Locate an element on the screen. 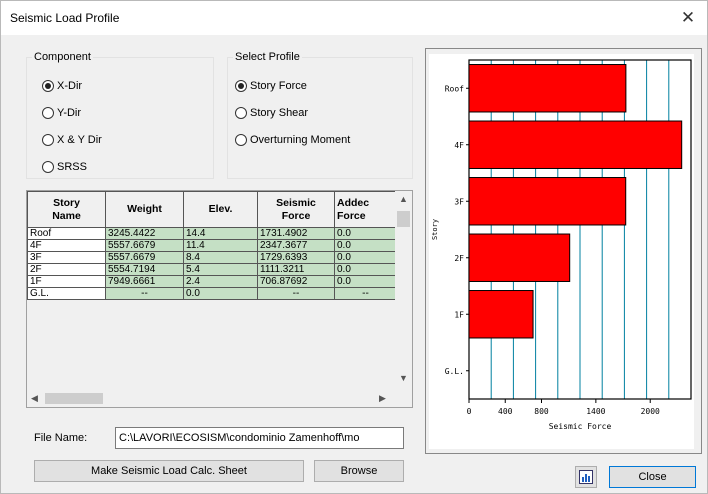  radio-label: X & Y Dir is located at coordinates (79, 140).